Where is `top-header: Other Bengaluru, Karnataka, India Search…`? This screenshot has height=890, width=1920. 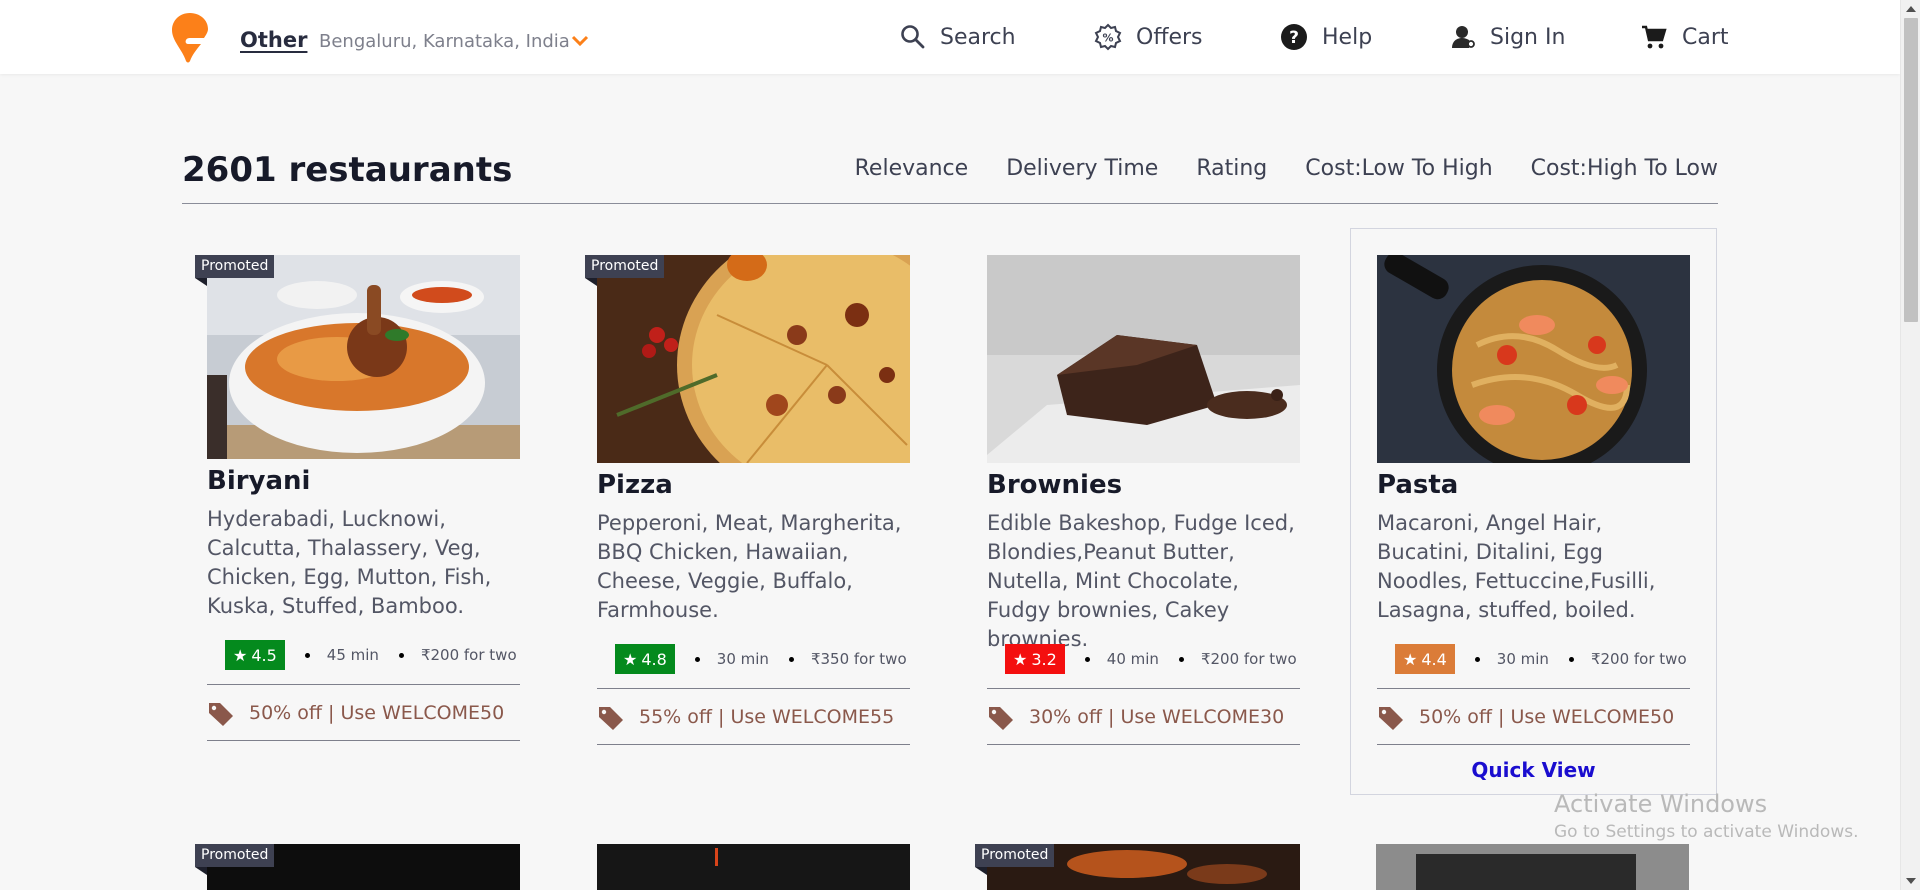
top-header: Other Bengaluru, Karnataka, India Search… is located at coordinates (950, 37).